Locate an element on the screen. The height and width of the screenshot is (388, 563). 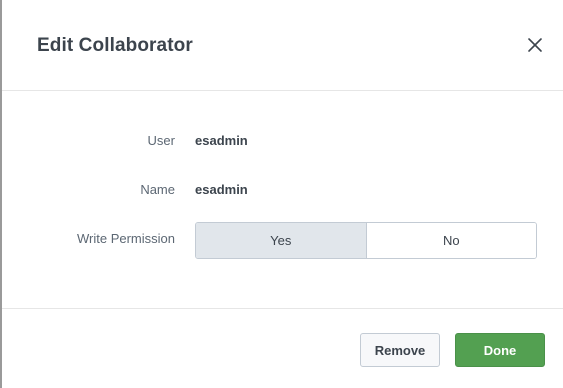
name-value: esadmin is located at coordinates (221, 189).